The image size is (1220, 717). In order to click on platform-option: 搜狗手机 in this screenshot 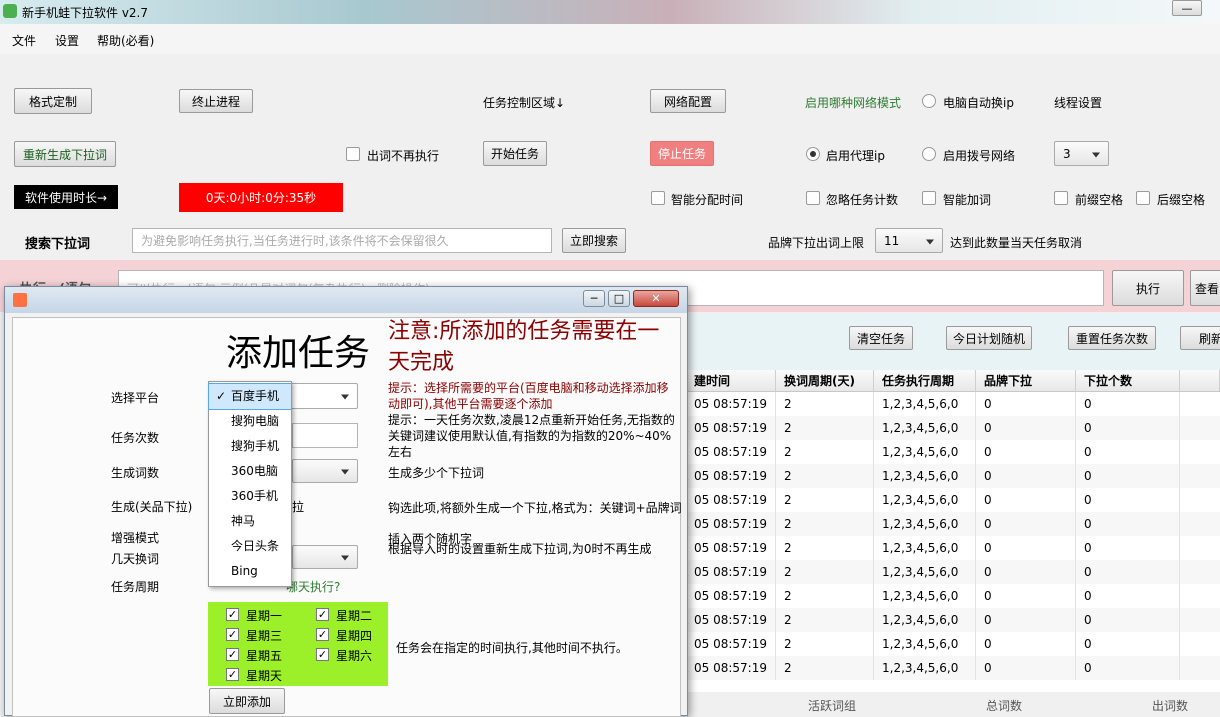, I will do `click(250, 446)`.